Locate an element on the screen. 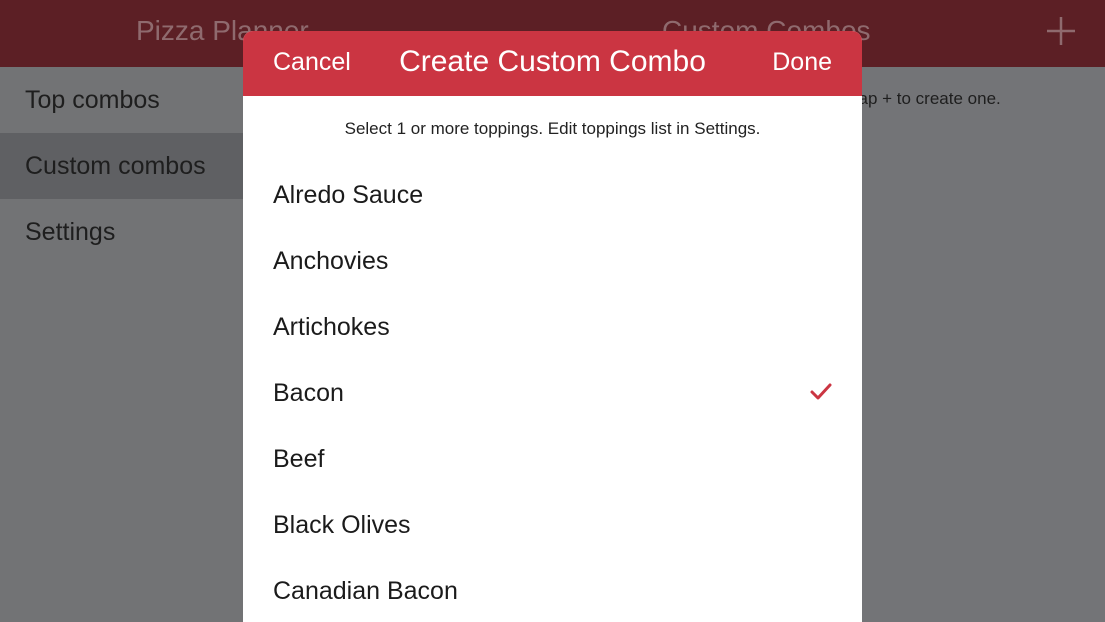 This screenshot has height=622, width=1105. topping-row: Black Olives is located at coordinates (552, 525).